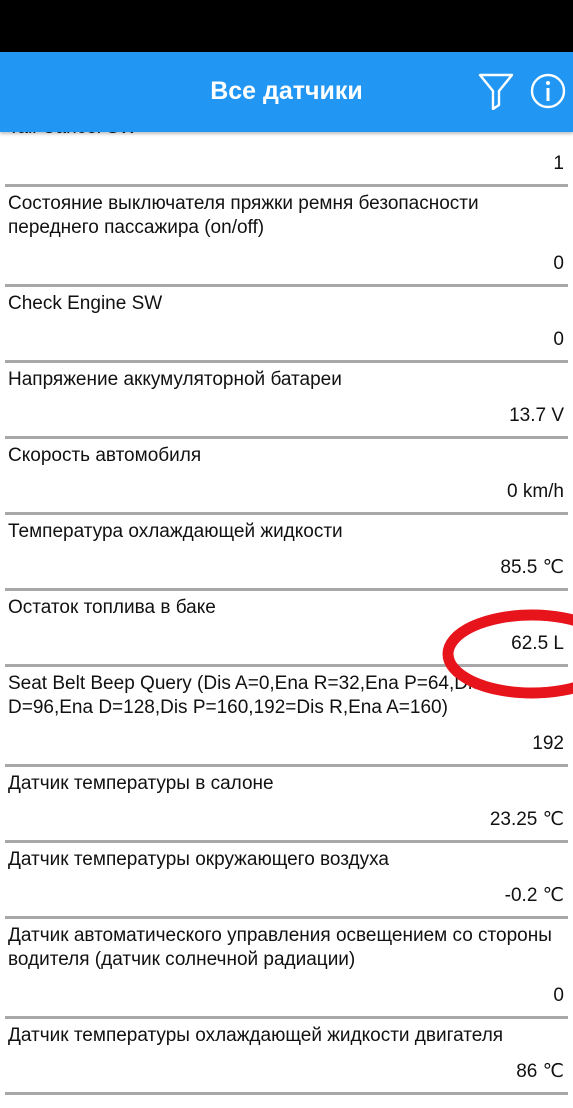 Image resolution: width=573 pixels, height=1108 pixels. I want to click on info-button, so click(548, 91).